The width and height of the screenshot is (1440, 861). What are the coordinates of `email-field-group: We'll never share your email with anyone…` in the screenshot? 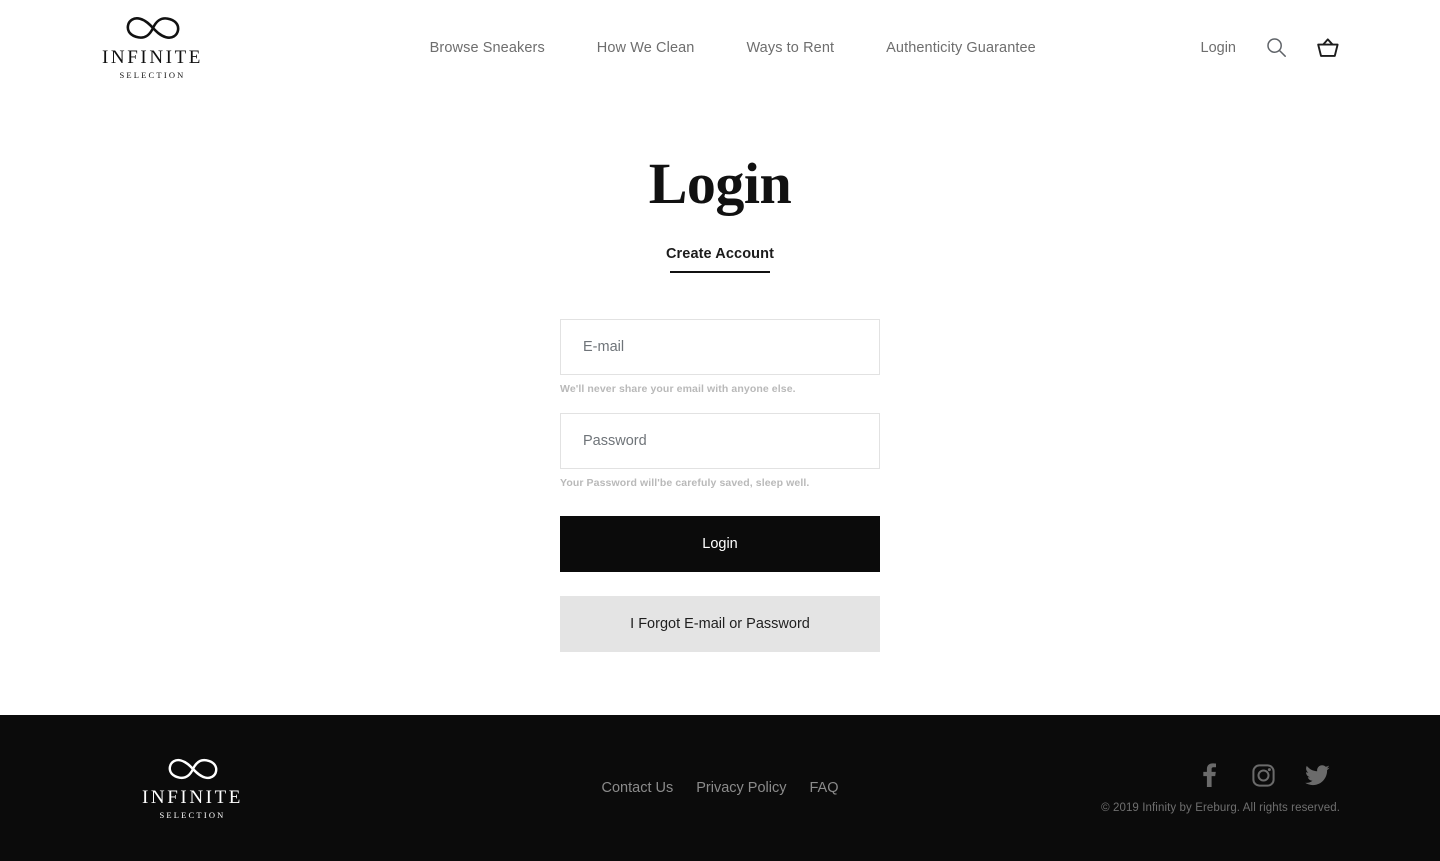 It's located at (720, 357).